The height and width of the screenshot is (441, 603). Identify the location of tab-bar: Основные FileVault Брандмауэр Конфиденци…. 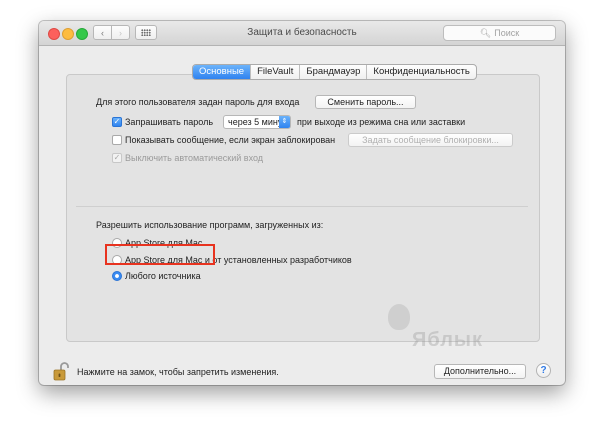
(334, 72).